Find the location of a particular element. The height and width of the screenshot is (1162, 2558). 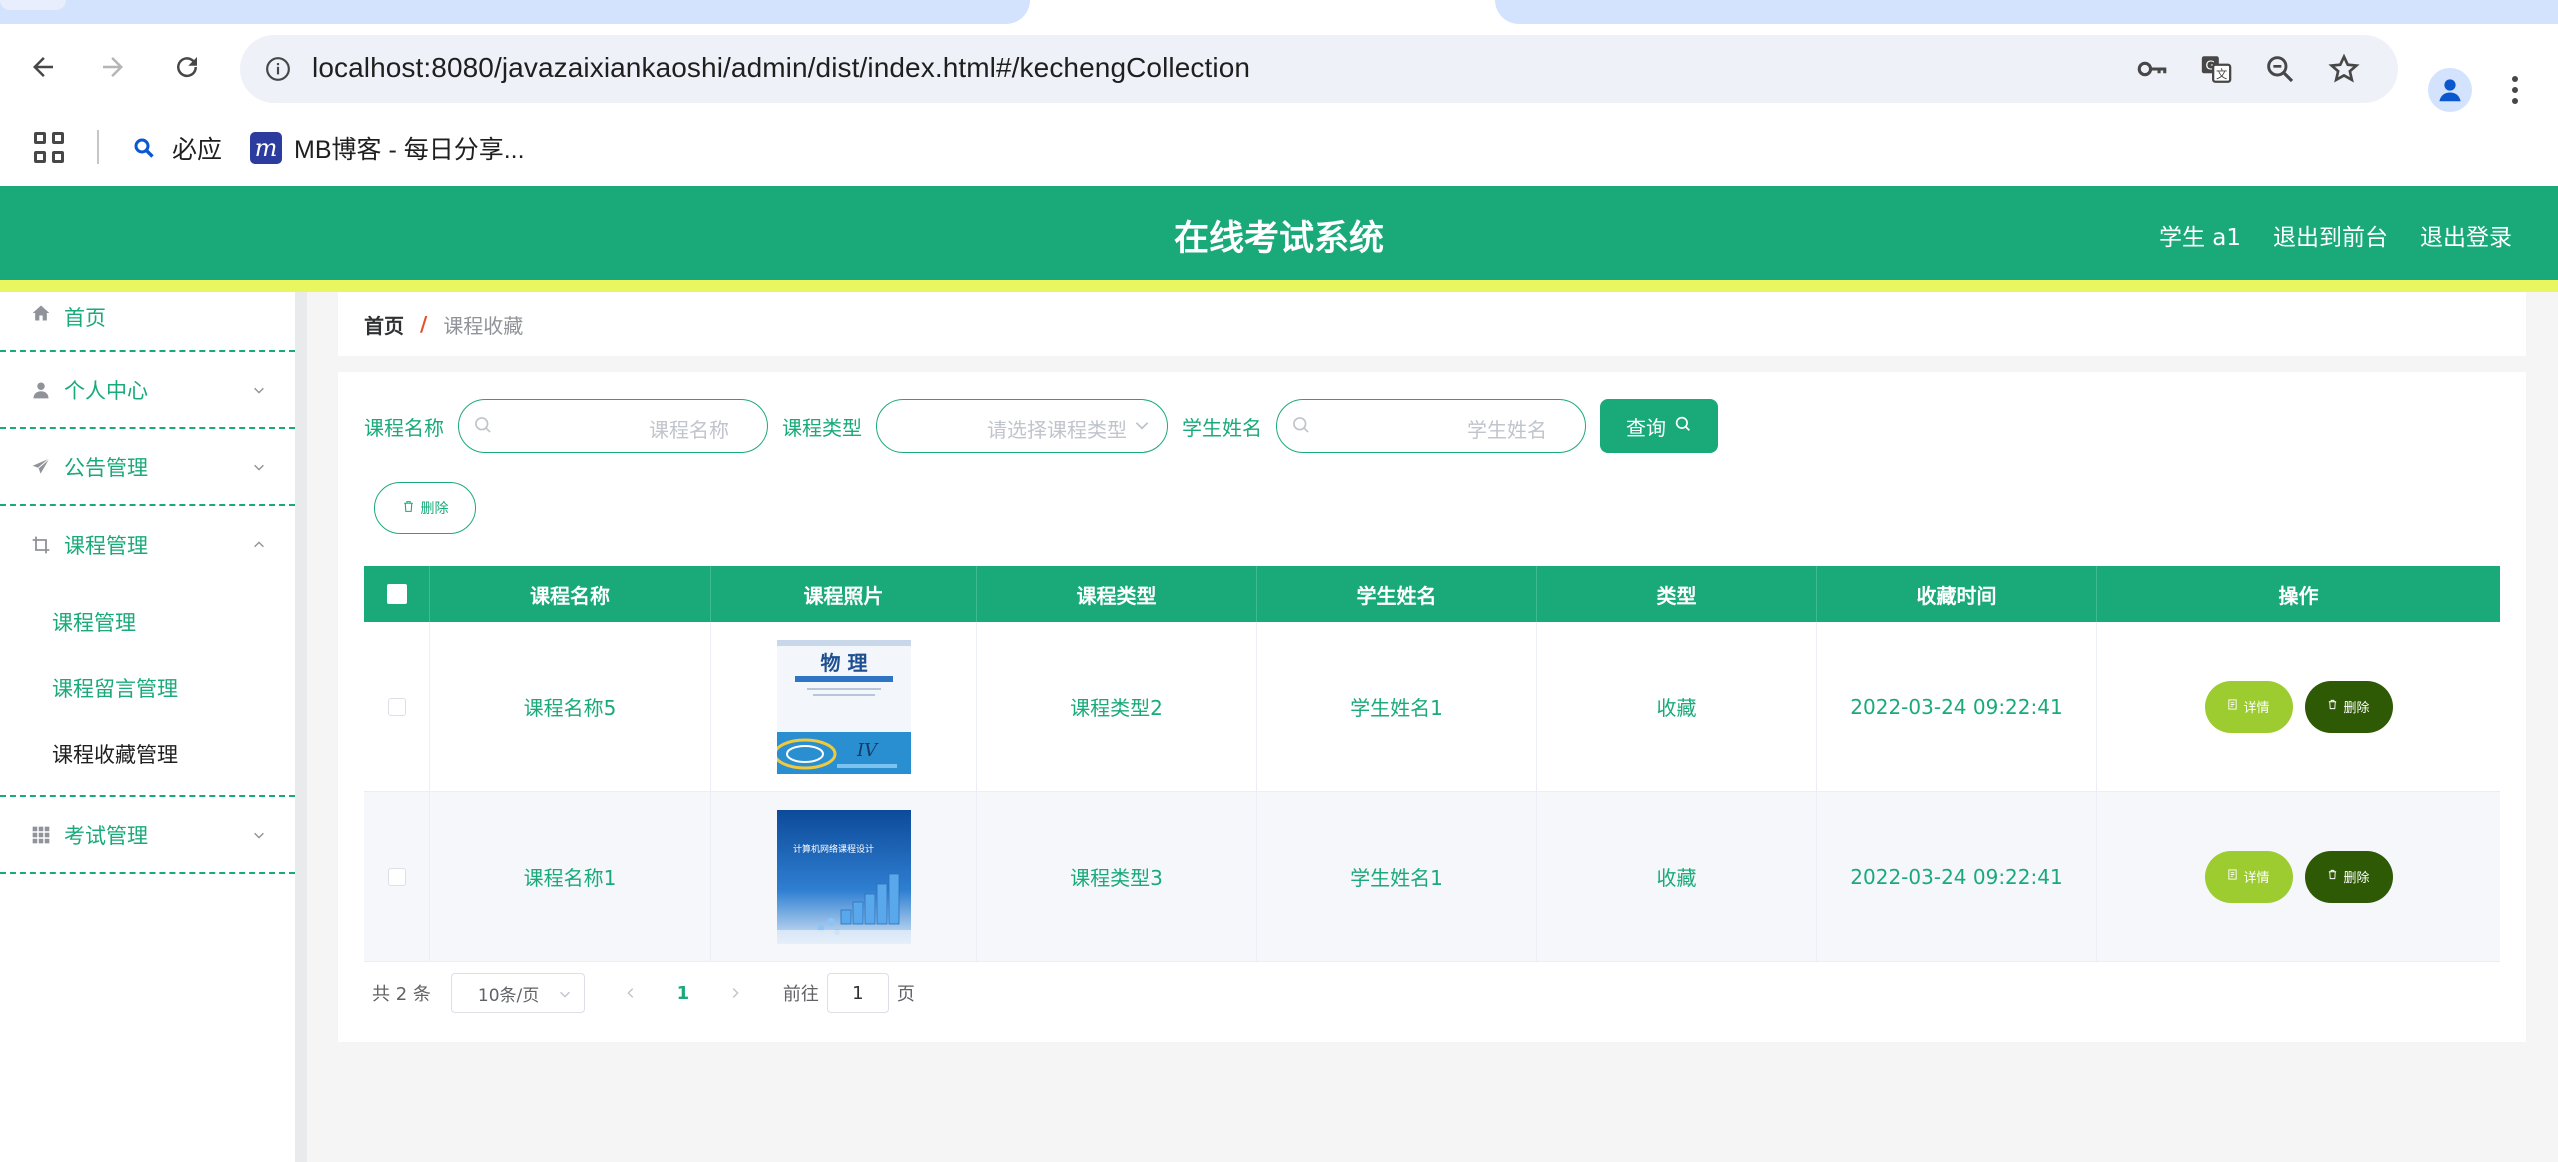

batch-delete-button: 删除 is located at coordinates (425, 508).